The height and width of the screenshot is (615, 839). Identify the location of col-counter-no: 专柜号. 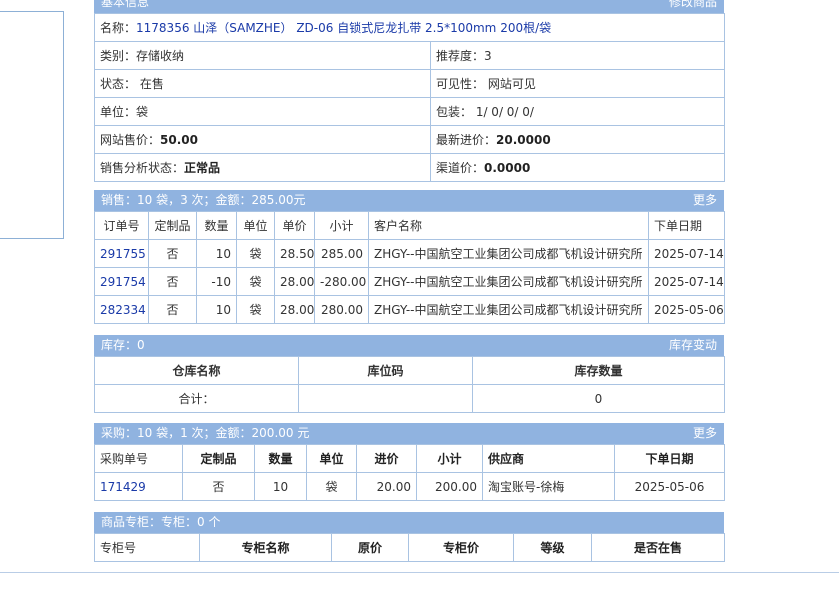
(147, 547).